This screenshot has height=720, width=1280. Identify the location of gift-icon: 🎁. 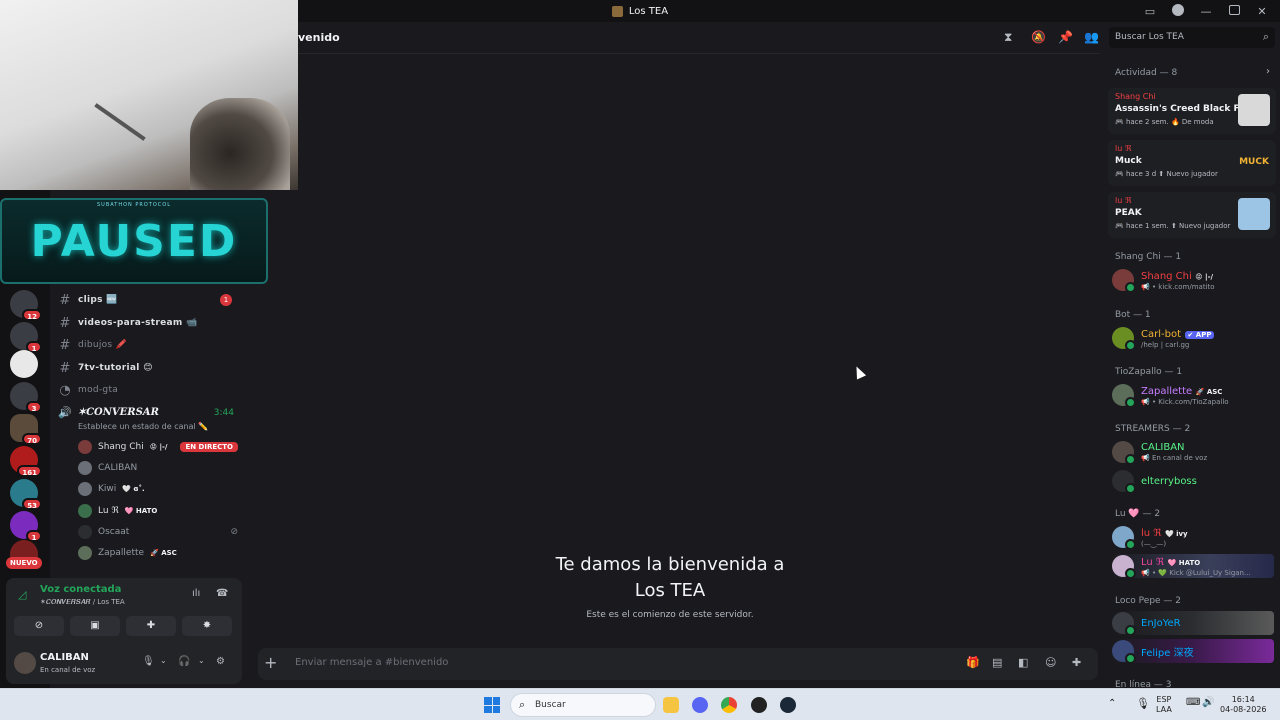
(973, 662).